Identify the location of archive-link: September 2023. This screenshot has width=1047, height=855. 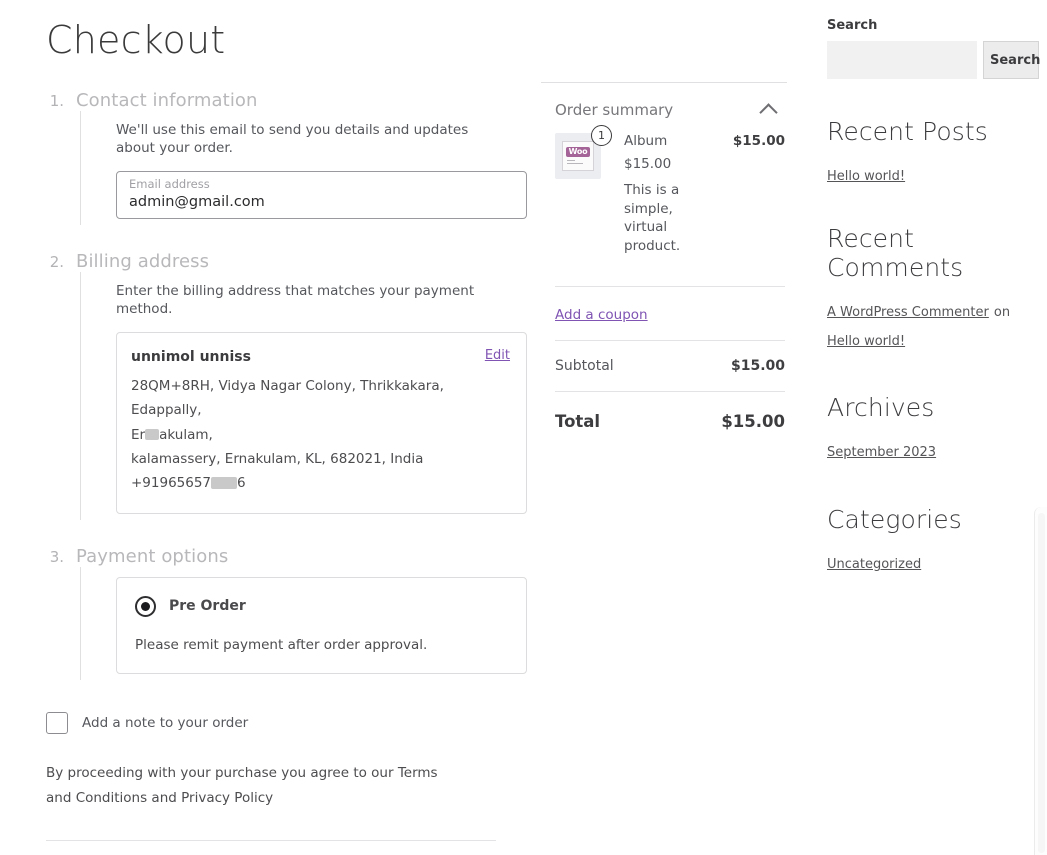
(881, 452).